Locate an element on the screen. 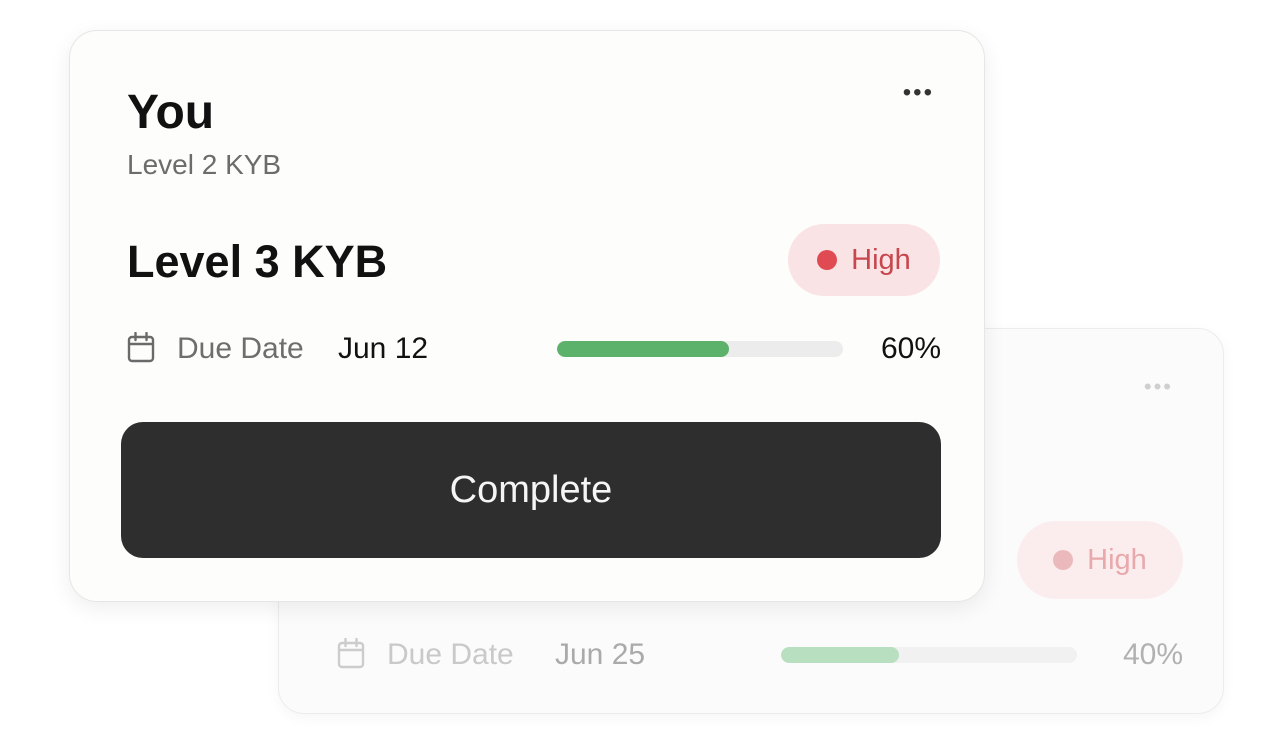 The height and width of the screenshot is (733, 1273). due-date-value: Jun 25 is located at coordinates (600, 654).